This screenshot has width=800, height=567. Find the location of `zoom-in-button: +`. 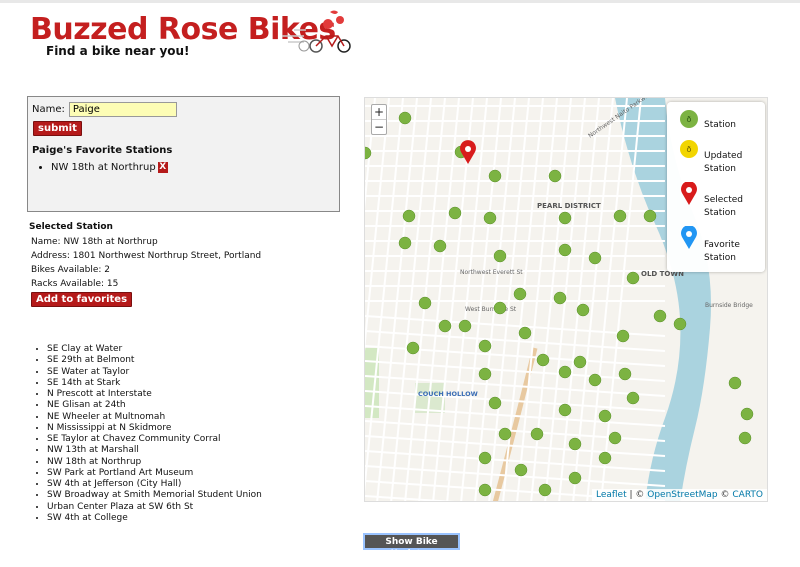

zoom-in-button: + is located at coordinates (379, 112).